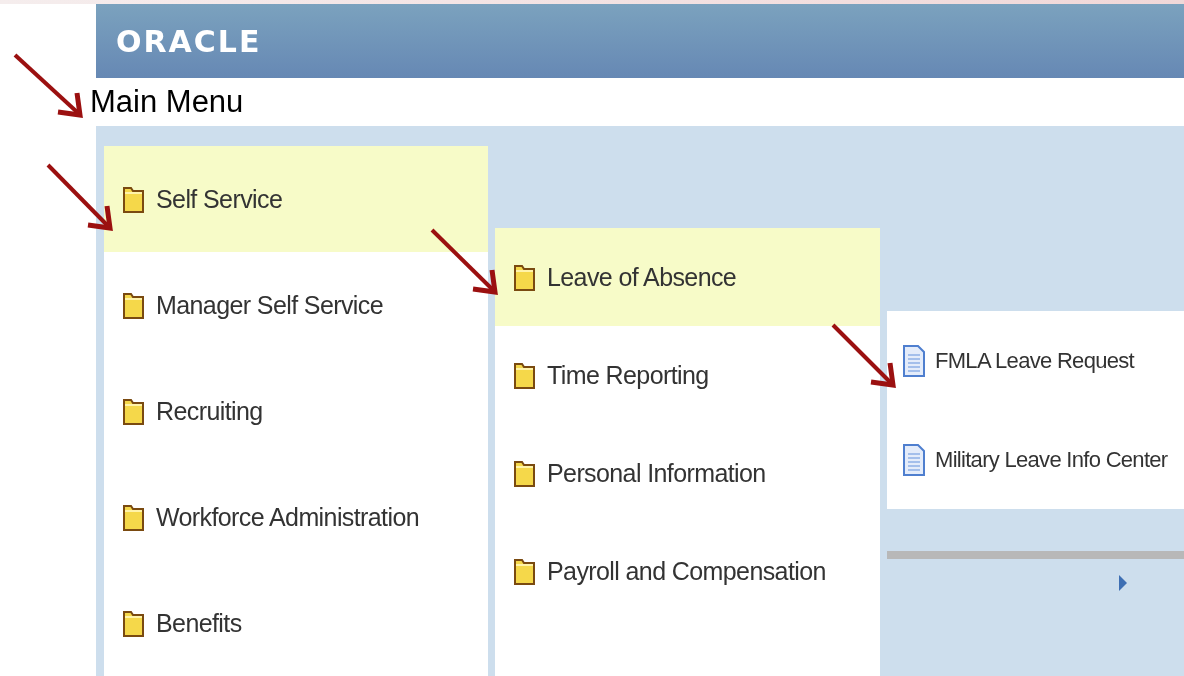 The width and height of the screenshot is (1184, 676). What do you see at coordinates (687, 473) in the screenshot?
I see `menu-item: Personal Information` at bounding box center [687, 473].